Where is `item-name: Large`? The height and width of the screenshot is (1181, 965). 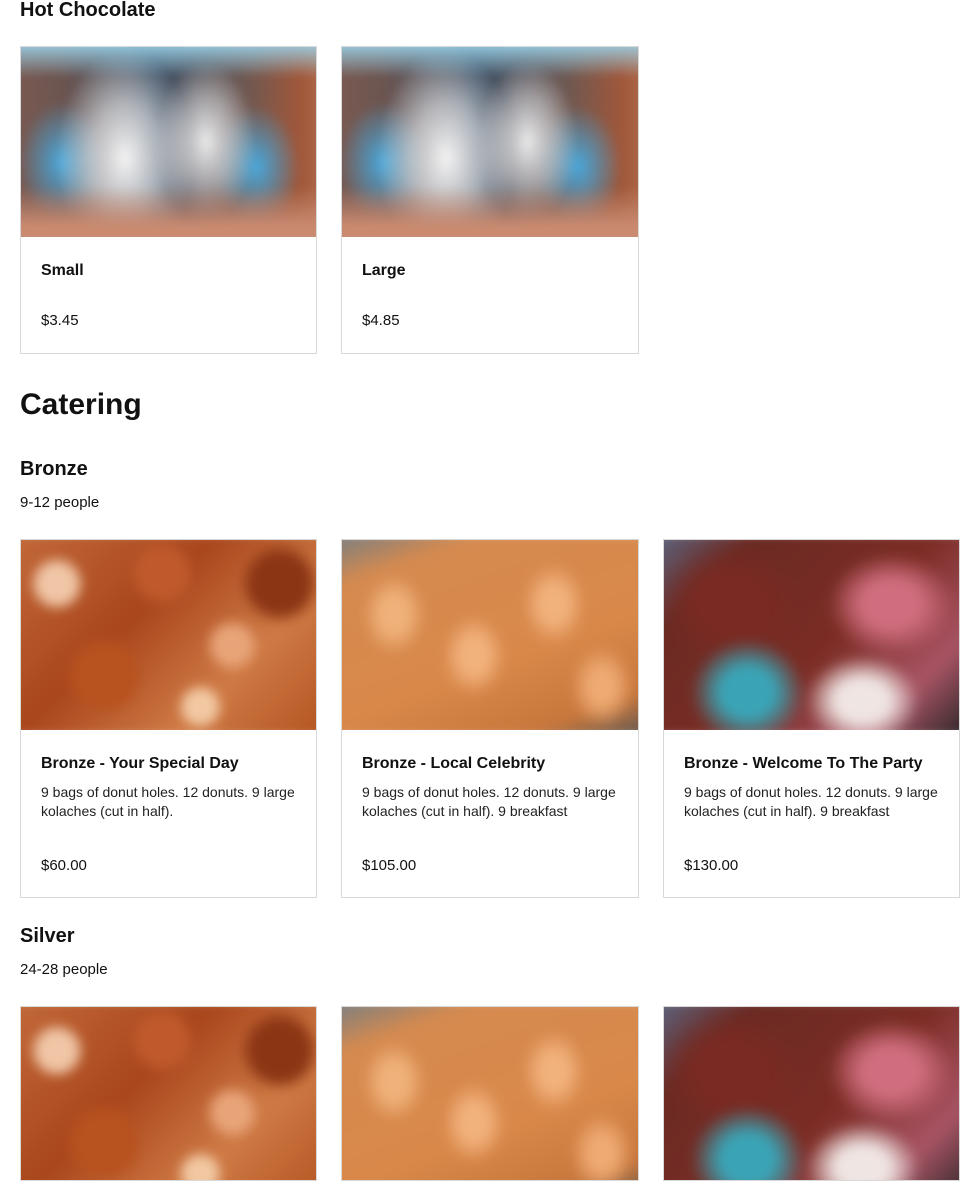 item-name: Large is located at coordinates (384, 270).